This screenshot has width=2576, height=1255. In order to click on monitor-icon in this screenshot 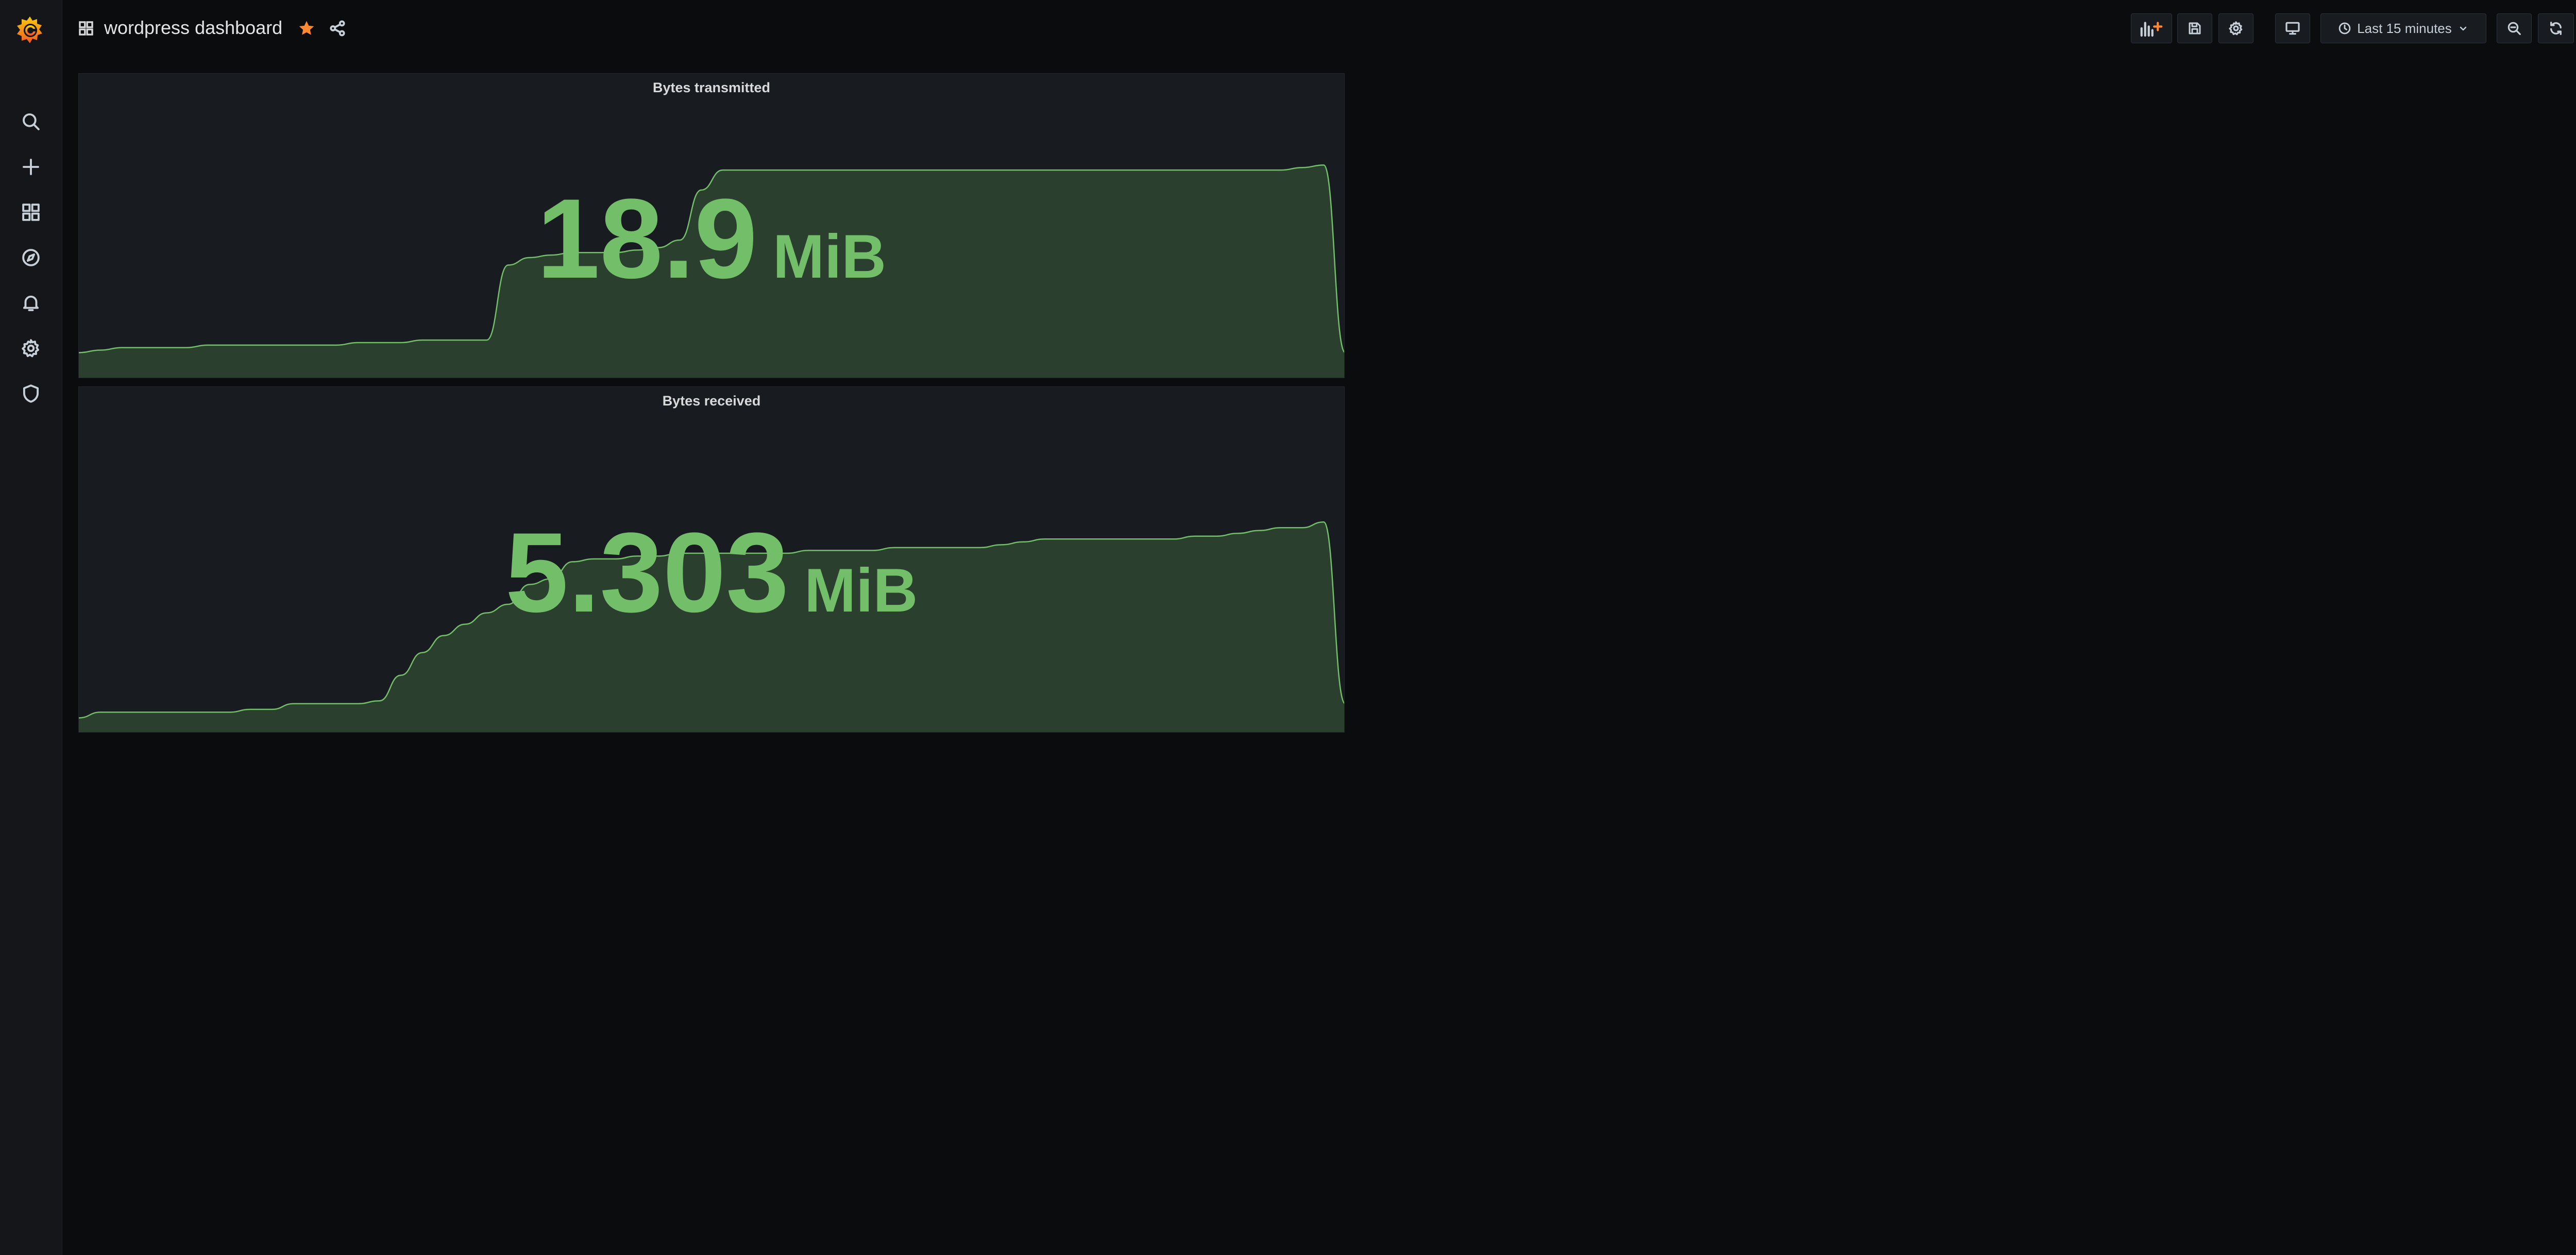, I will do `click(2292, 28)`.